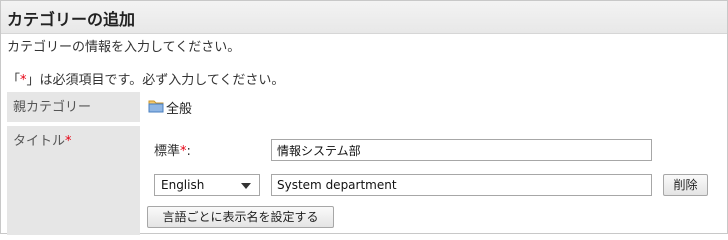 This screenshot has height=240, width=728. What do you see at coordinates (71, 19) in the screenshot?
I see `page-title: カテゴリーの追加` at bounding box center [71, 19].